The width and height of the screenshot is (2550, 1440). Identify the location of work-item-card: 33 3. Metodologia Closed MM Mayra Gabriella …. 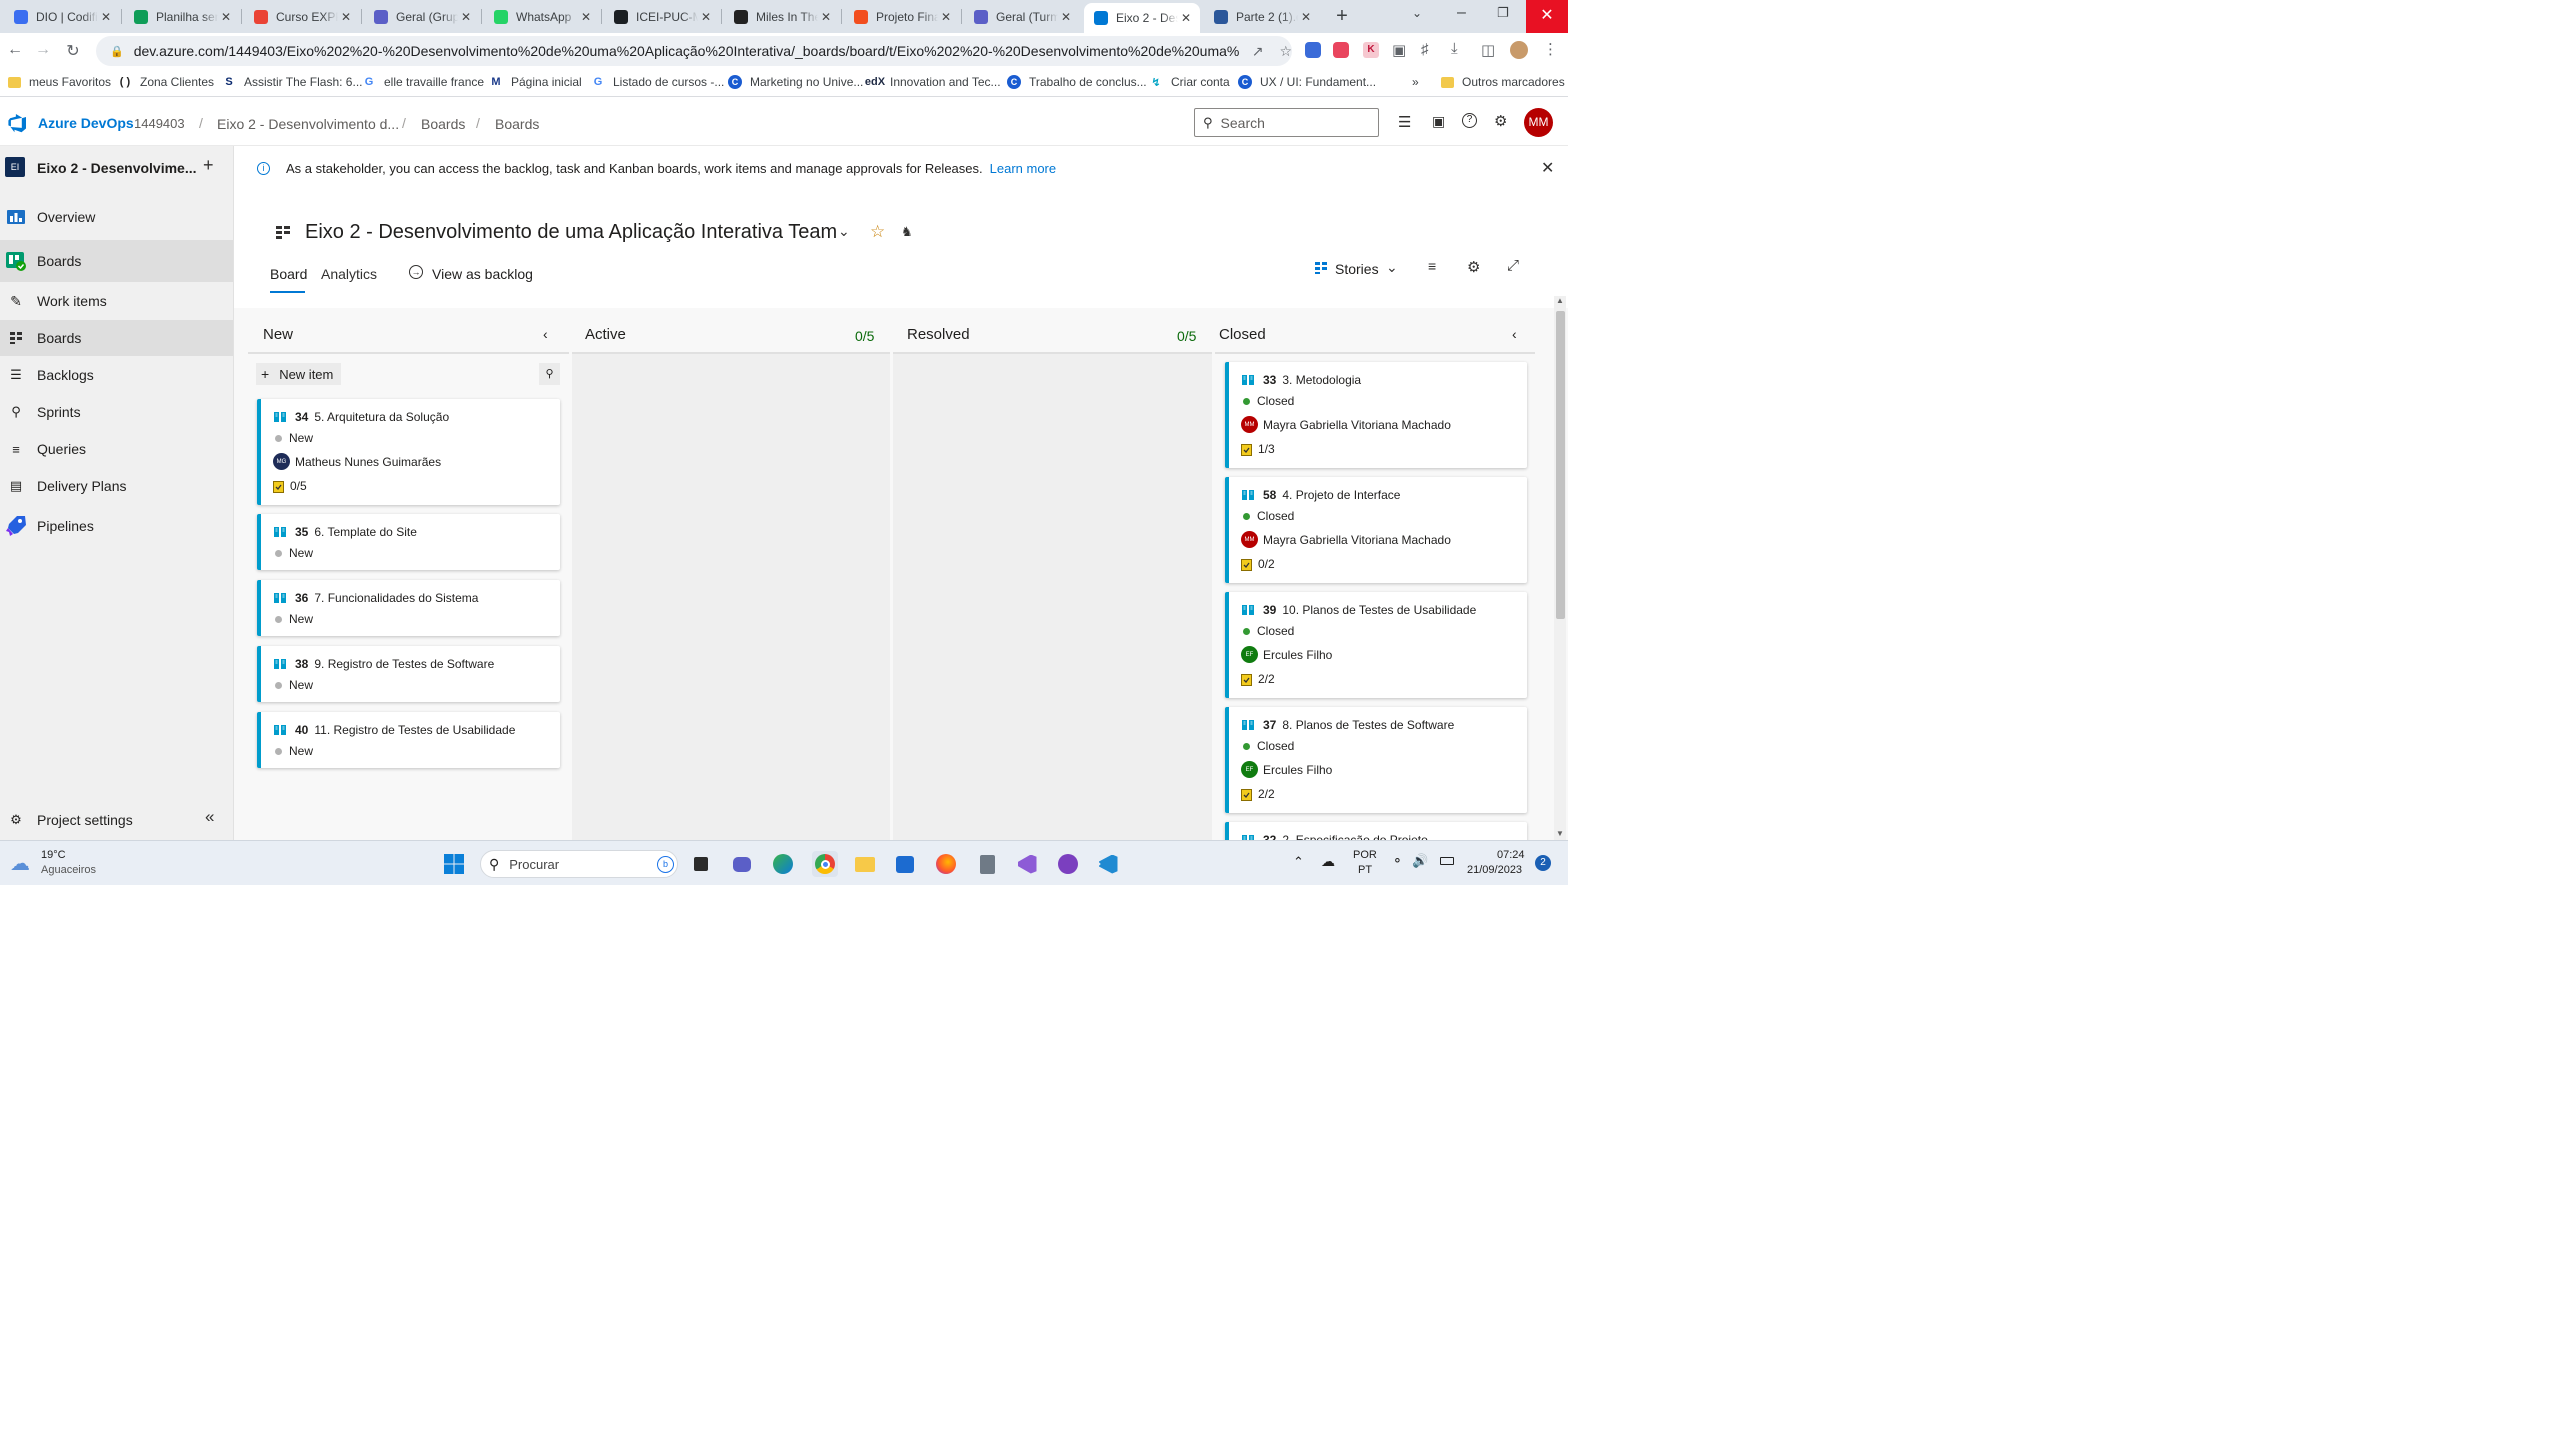
(1376, 415).